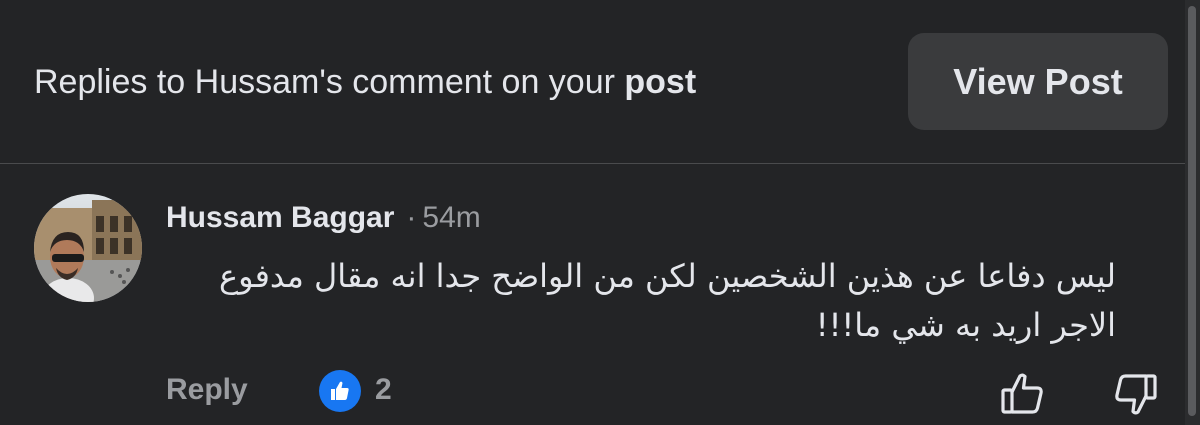  I want to click on header-divider, so click(592, 163).